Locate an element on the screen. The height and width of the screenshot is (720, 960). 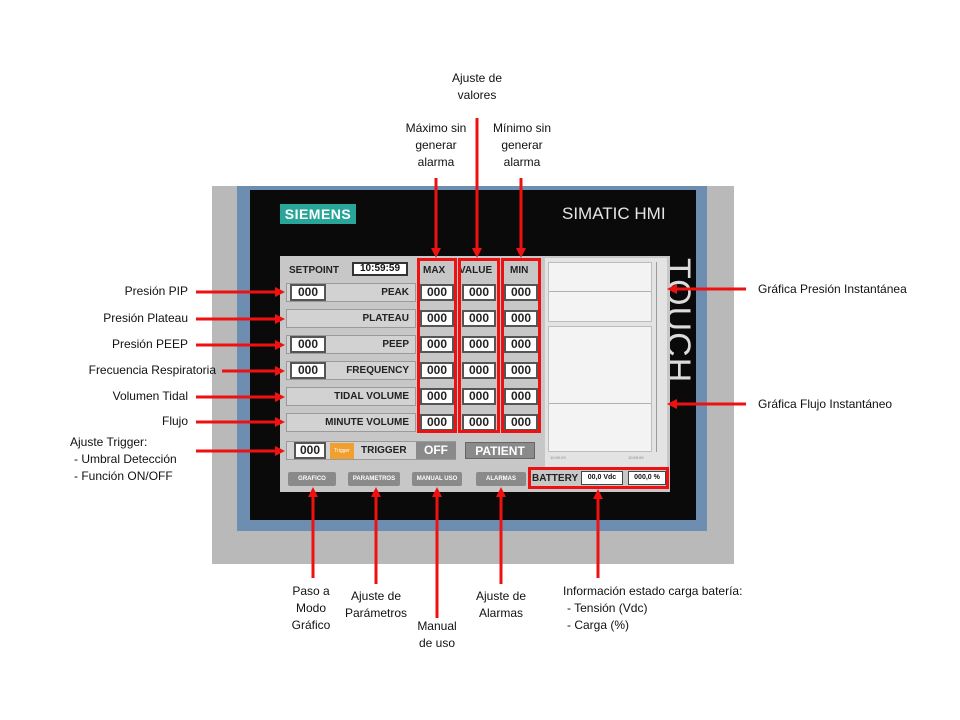
annotation-pressure-graph: Gráfica Presión Instantánea is located at coordinates (832, 289).